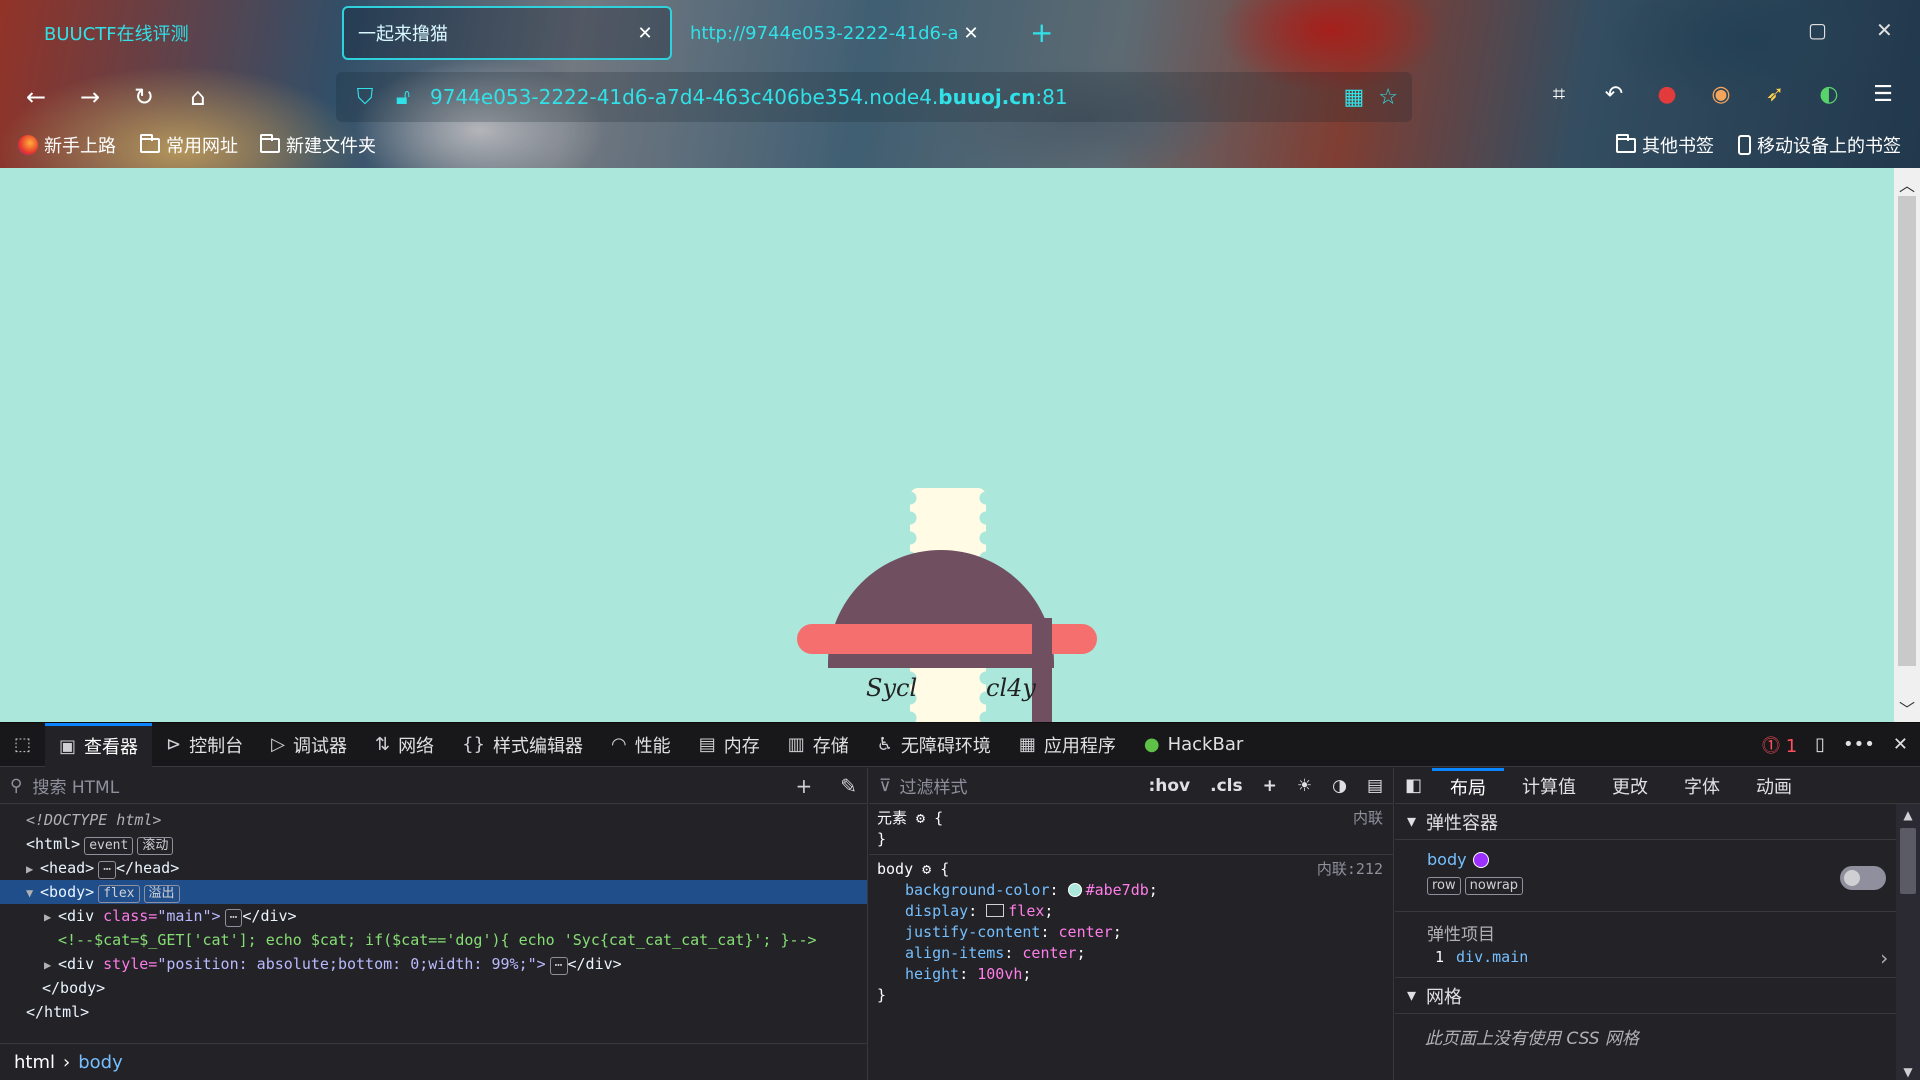  I want to click on light-theme-icon: ☀, so click(1304, 786).